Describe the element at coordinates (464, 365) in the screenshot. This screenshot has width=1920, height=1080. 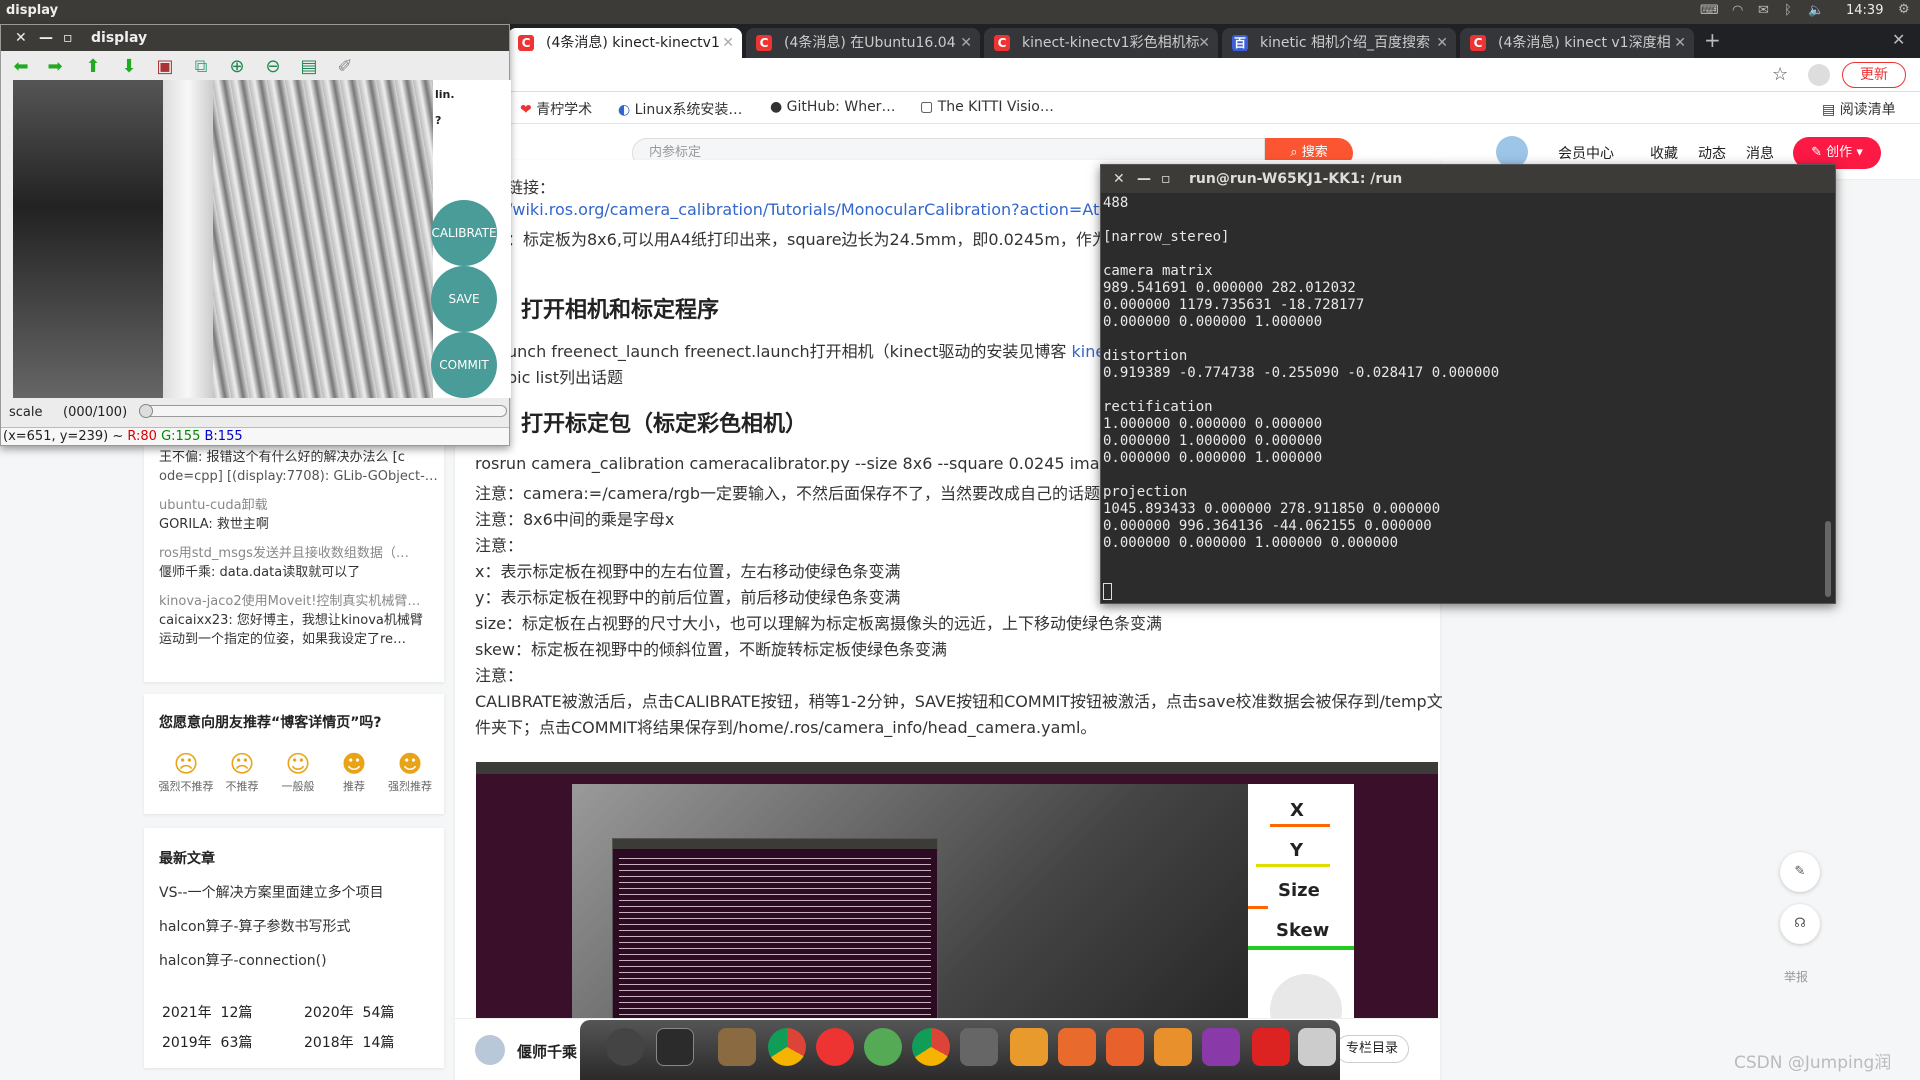
I see `commit-button: COMMIT` at that location.